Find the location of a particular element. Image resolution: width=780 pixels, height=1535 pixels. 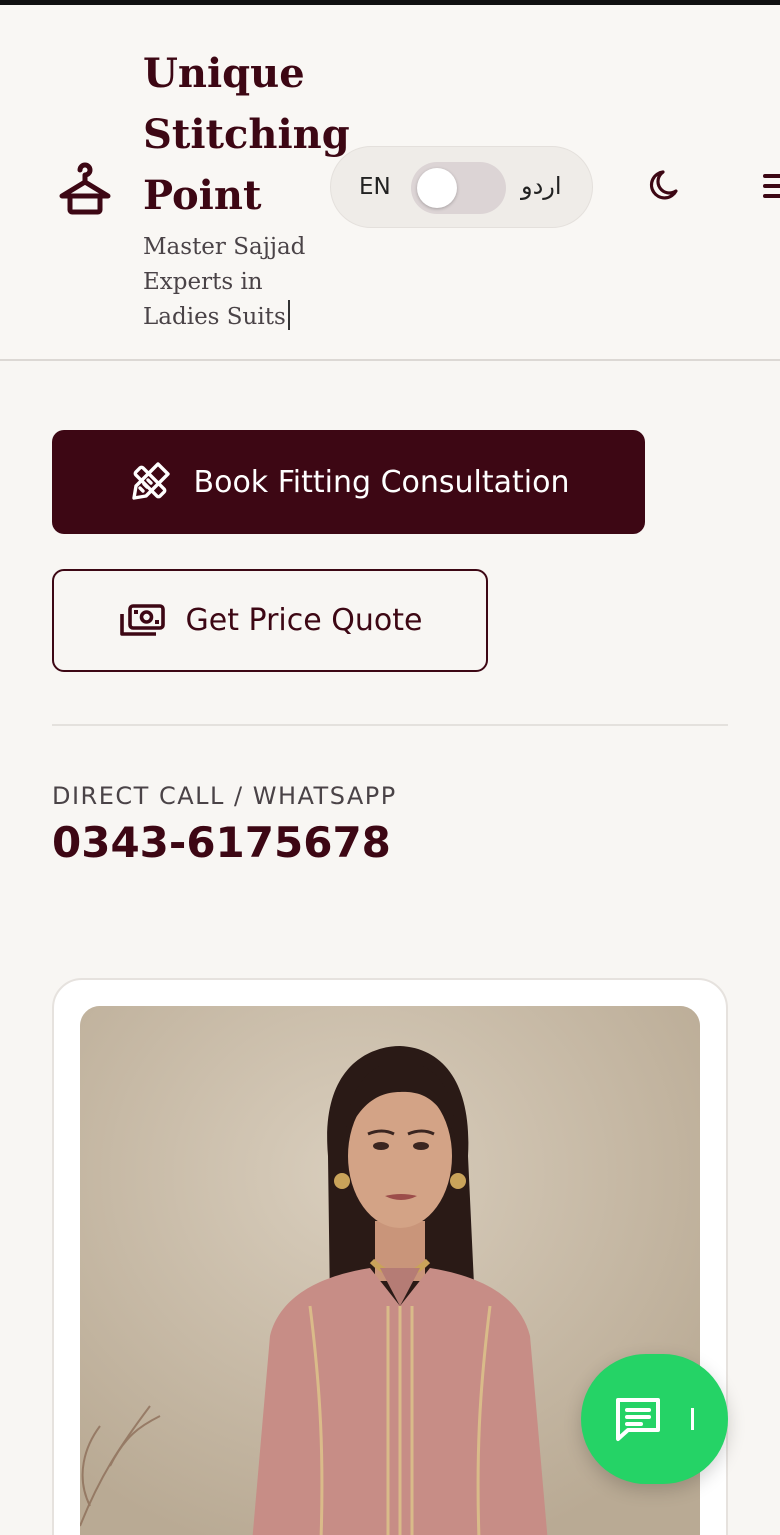

chat-button is located at coordinates (654, 1419).